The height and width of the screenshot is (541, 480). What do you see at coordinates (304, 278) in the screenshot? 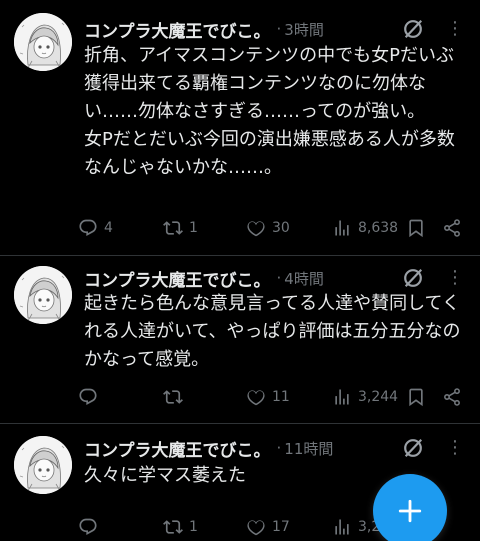
I see `timestamp: 4時間` at bounding box center [304, 278].